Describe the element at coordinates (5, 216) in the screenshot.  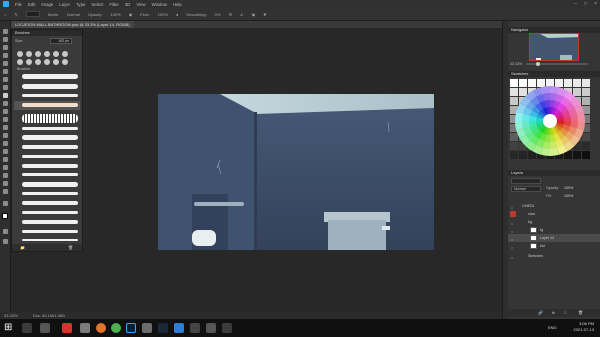
I see `foreground-color-swatch` at that location.